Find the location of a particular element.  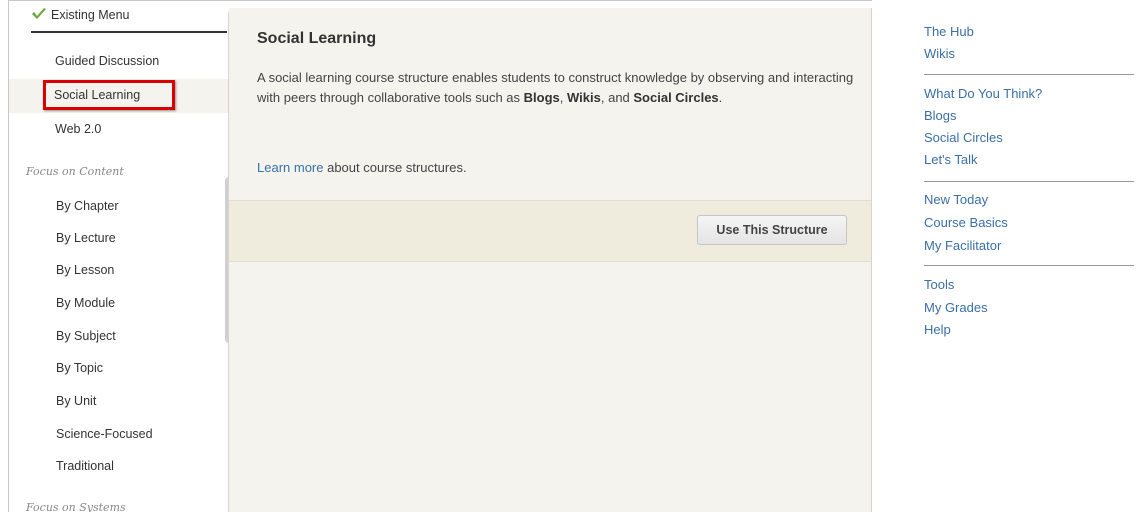

checkmark-icon is located at coordinates (39, 13).